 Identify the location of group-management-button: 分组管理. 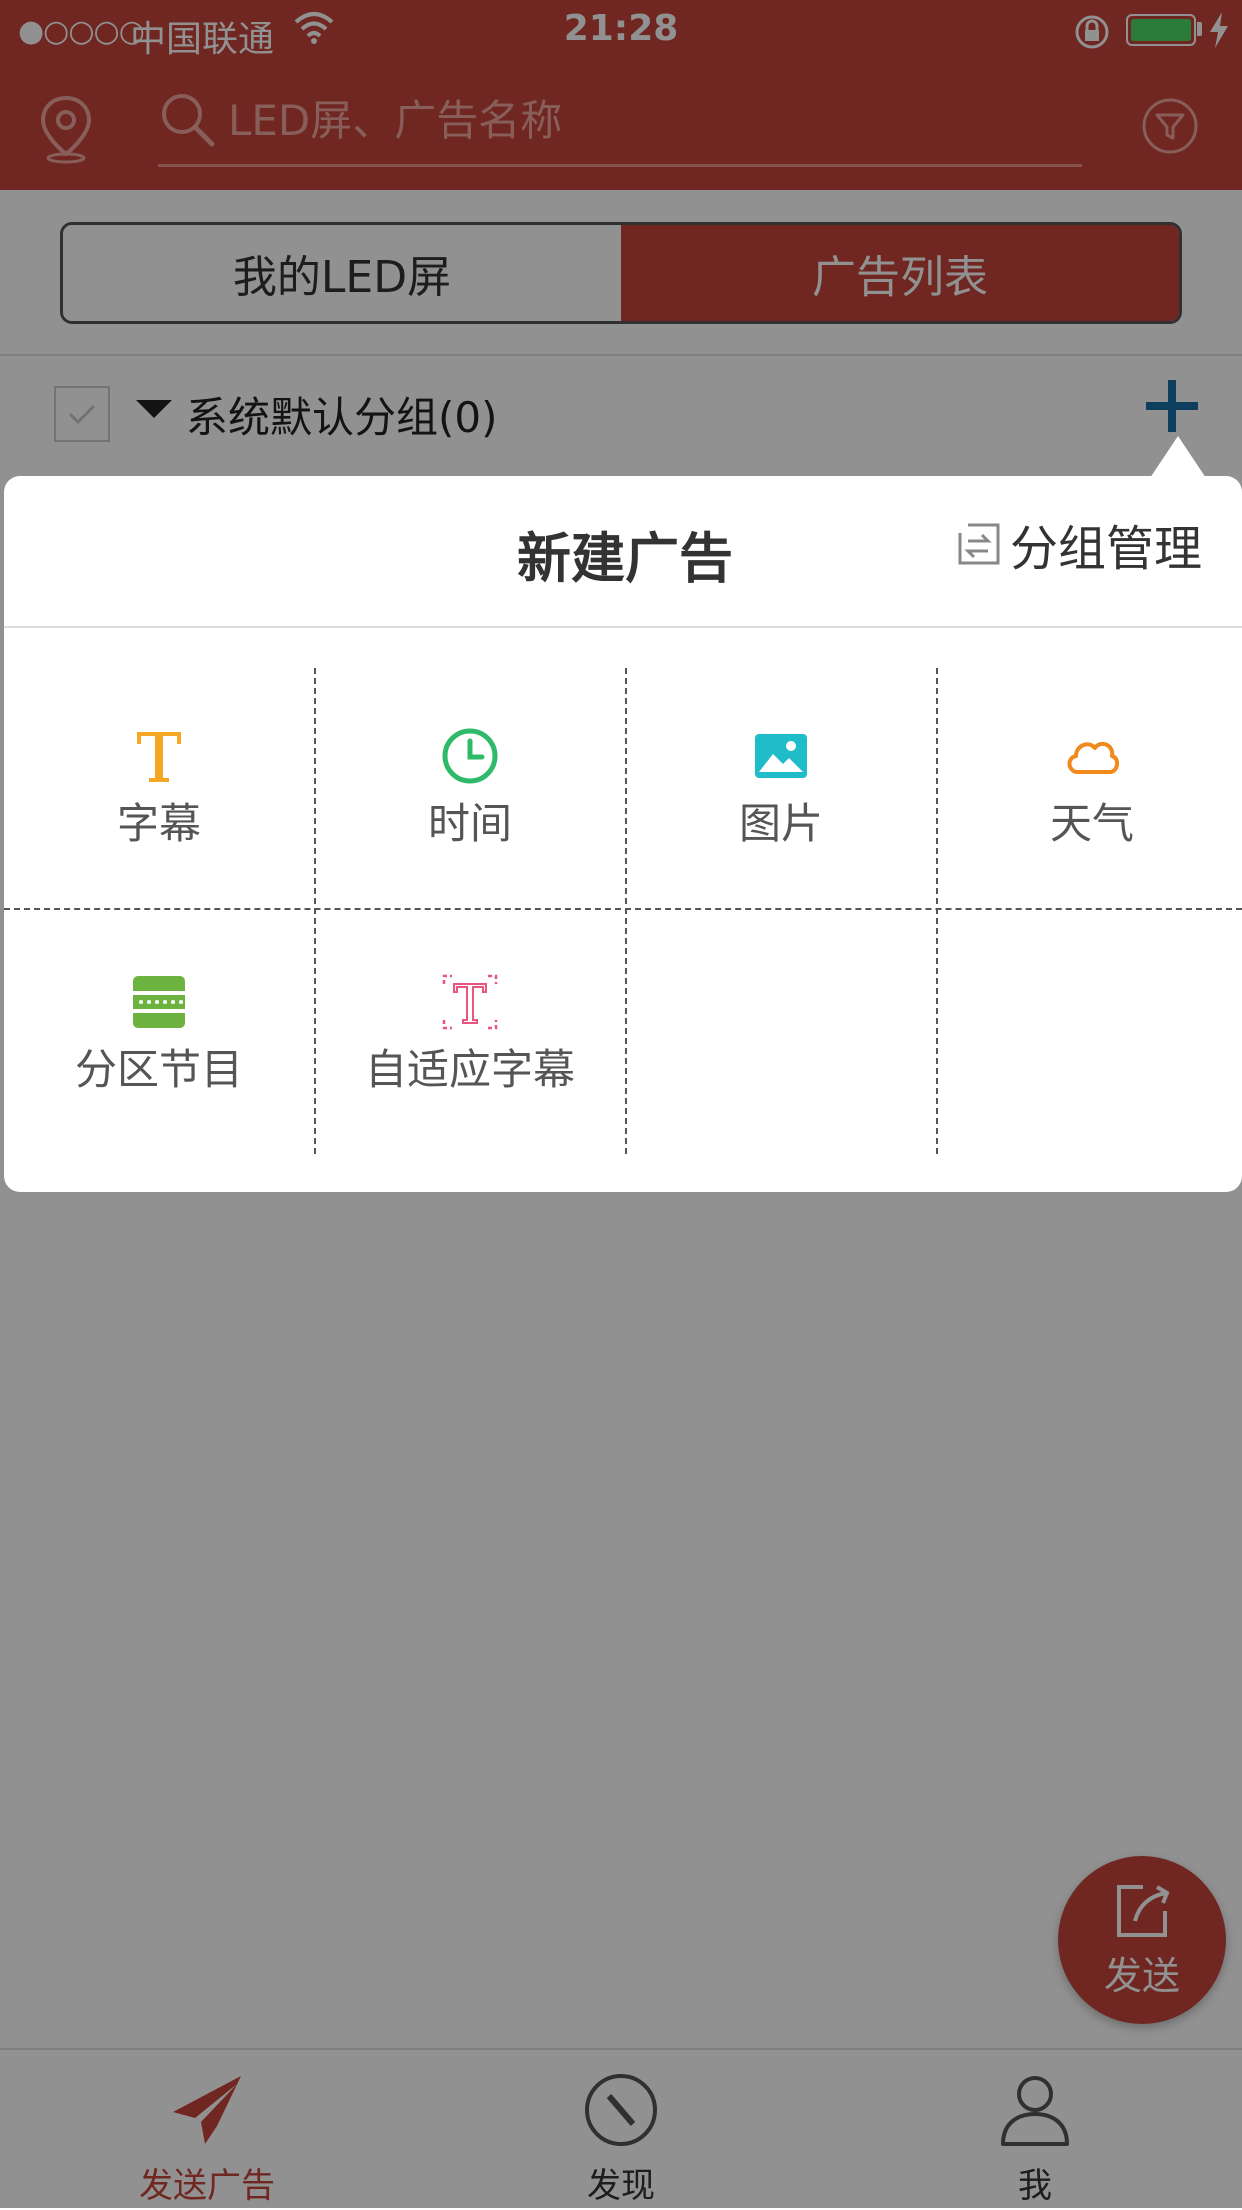
(1078, 544).